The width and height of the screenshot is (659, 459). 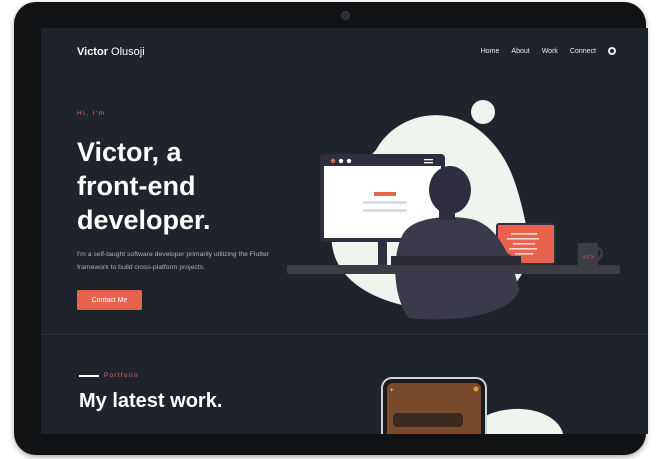 I want to click on plus-icon: +, so click(x=392, y=391).